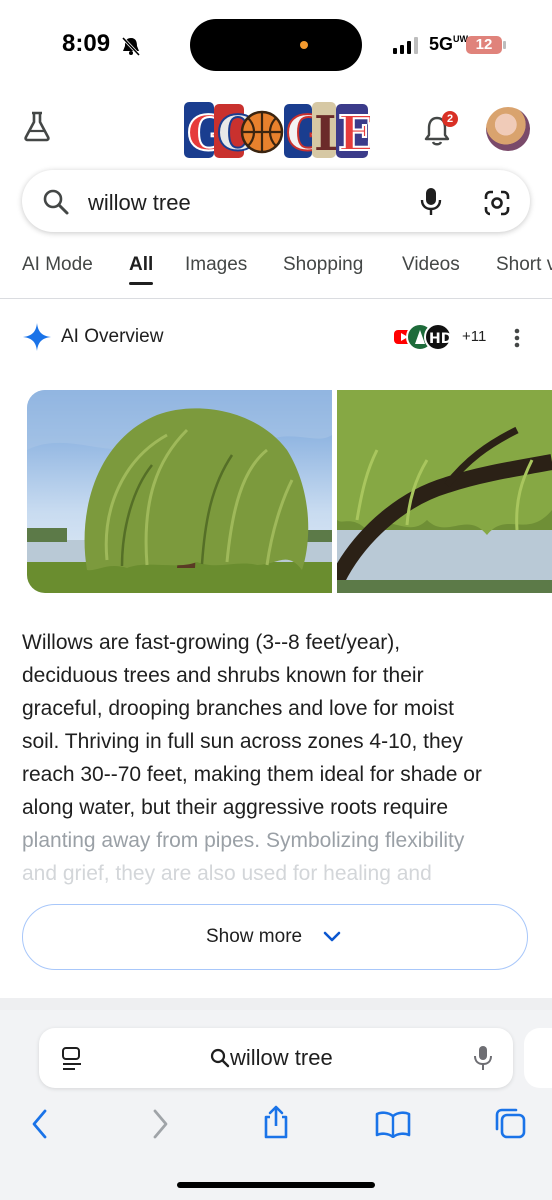 Image resolution: width=552 pixels, height=1200 pixels. I want to click on labs-flask-icon, so click(37, 126).